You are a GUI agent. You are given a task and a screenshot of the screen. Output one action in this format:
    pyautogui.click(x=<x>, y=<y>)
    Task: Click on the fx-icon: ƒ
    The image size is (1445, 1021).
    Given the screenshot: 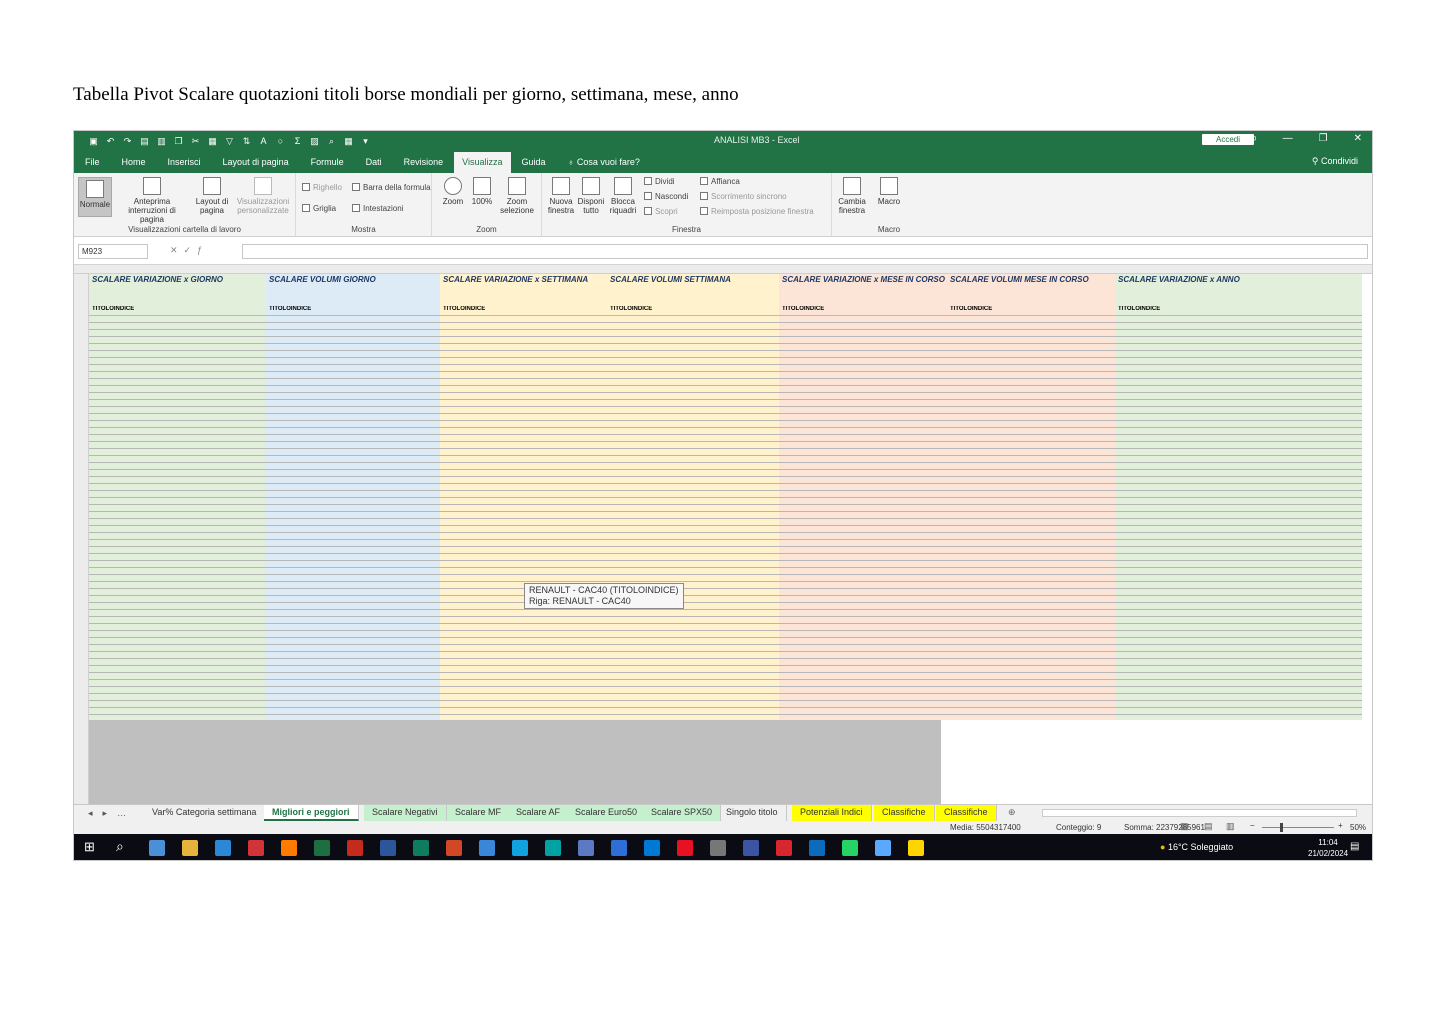 What is the action you would take?
    pyautogui.click(x=202, y=250)
    